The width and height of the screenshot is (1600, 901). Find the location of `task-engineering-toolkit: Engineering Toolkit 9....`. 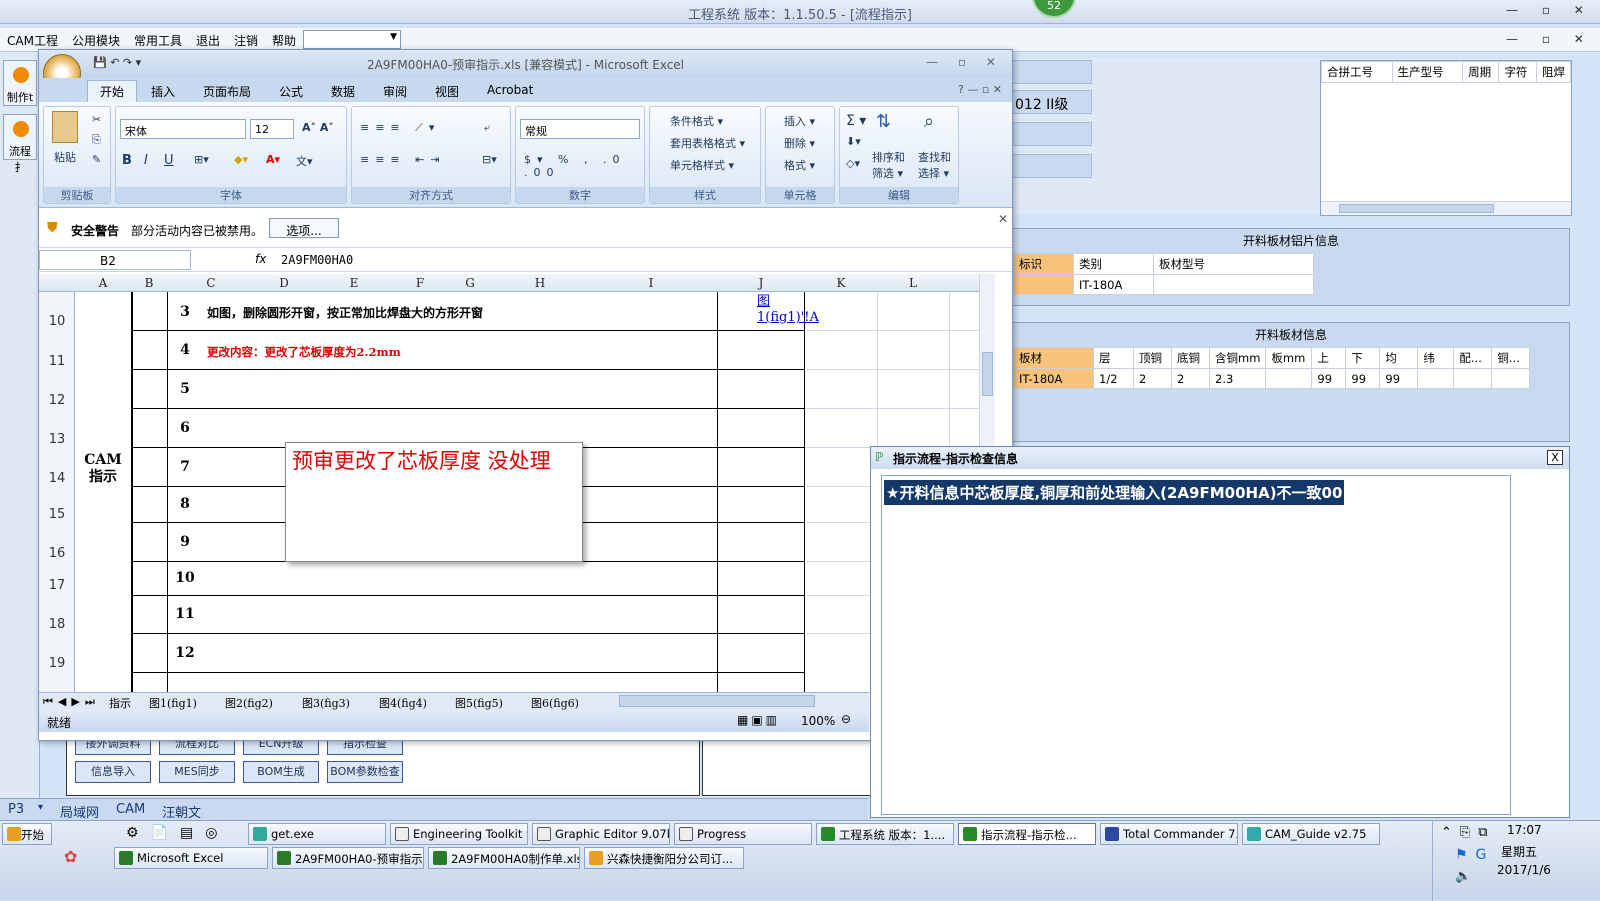

task-engineering-toolkit: Engineering Toolkit 9.... is located at coordinates (459, 834).